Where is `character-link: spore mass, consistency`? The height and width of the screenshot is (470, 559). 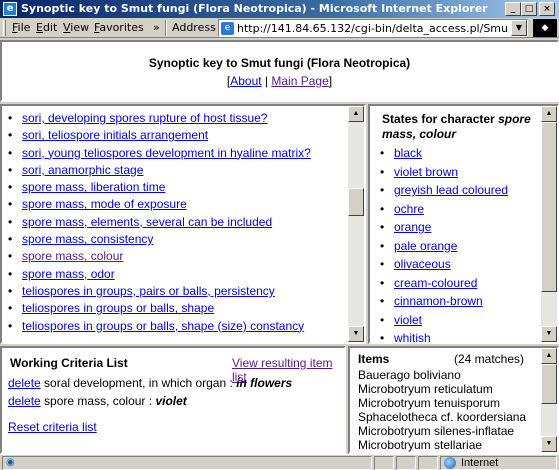 character-link: spore mass, consistency is located at coordinates (87, 239).